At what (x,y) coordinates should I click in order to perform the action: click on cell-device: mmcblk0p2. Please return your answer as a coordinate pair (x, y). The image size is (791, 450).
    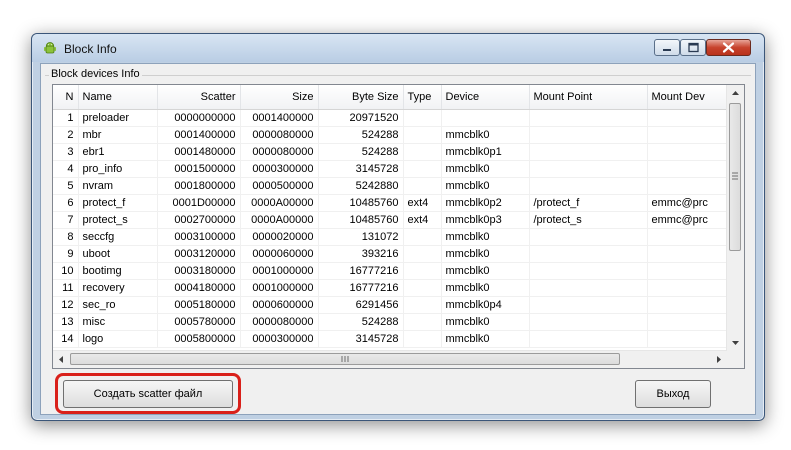
    Looking at the image, I should click on (485, 203).